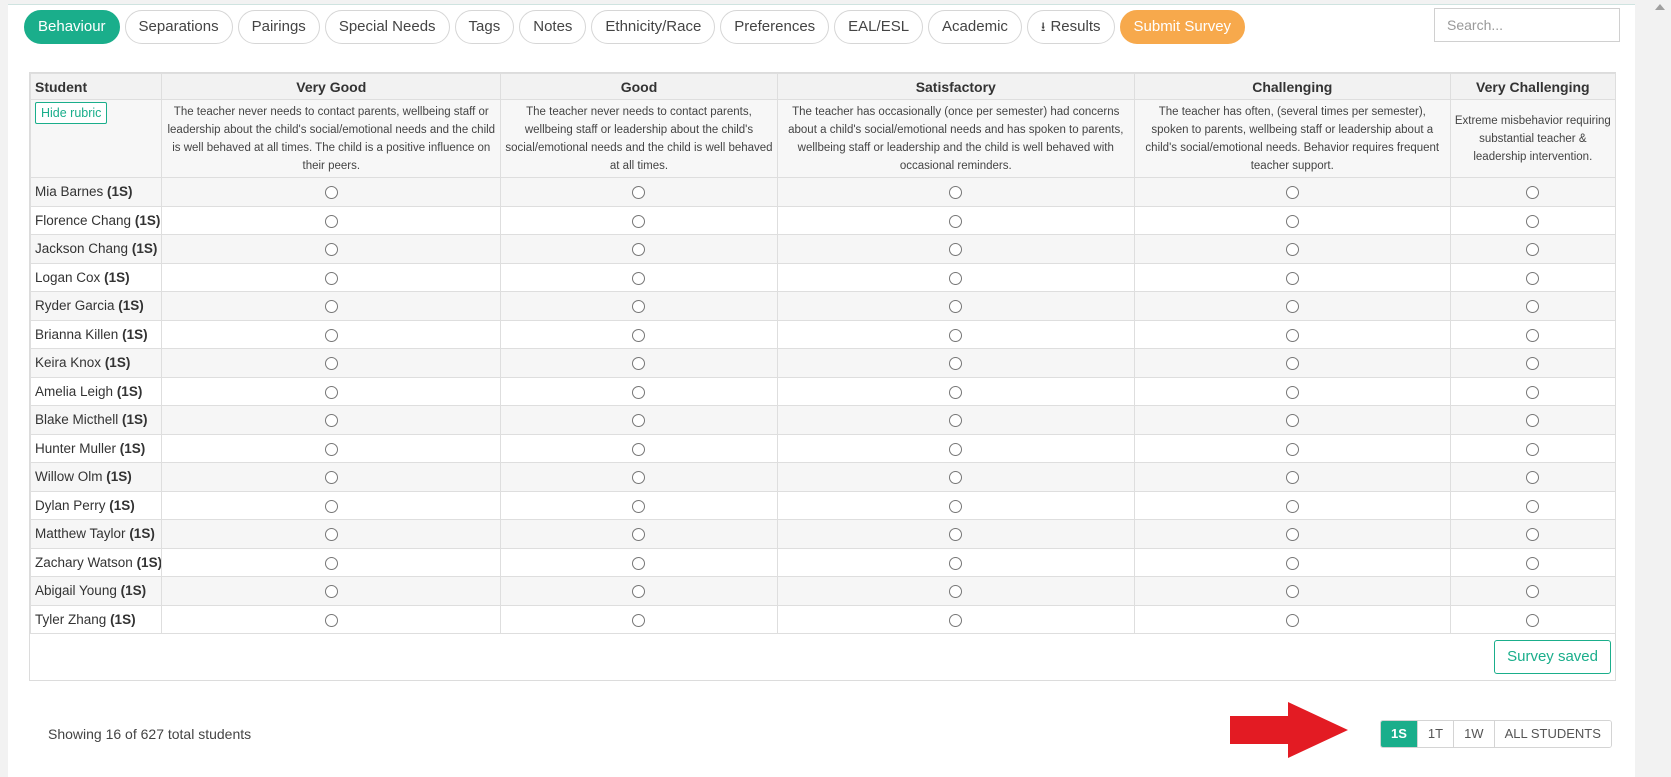  Describe the element at coordinates (1435, 734) in the screenshot. I see `pager-1t: 1T` at that location.